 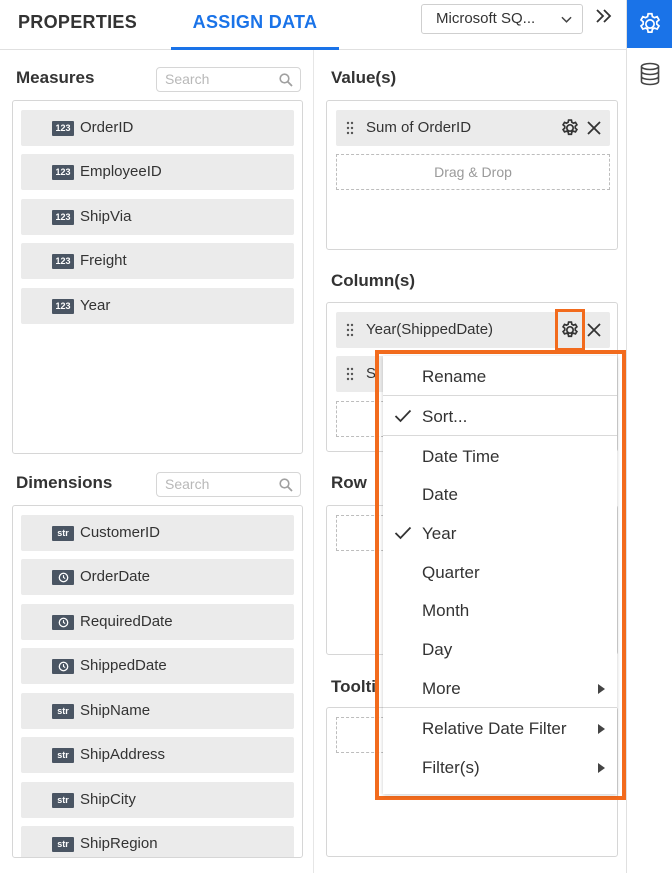 What do you see at coordinates (123, 754) in the screenshot?
I see `field-label: ShipAddress` at bounding box center [123, 754].